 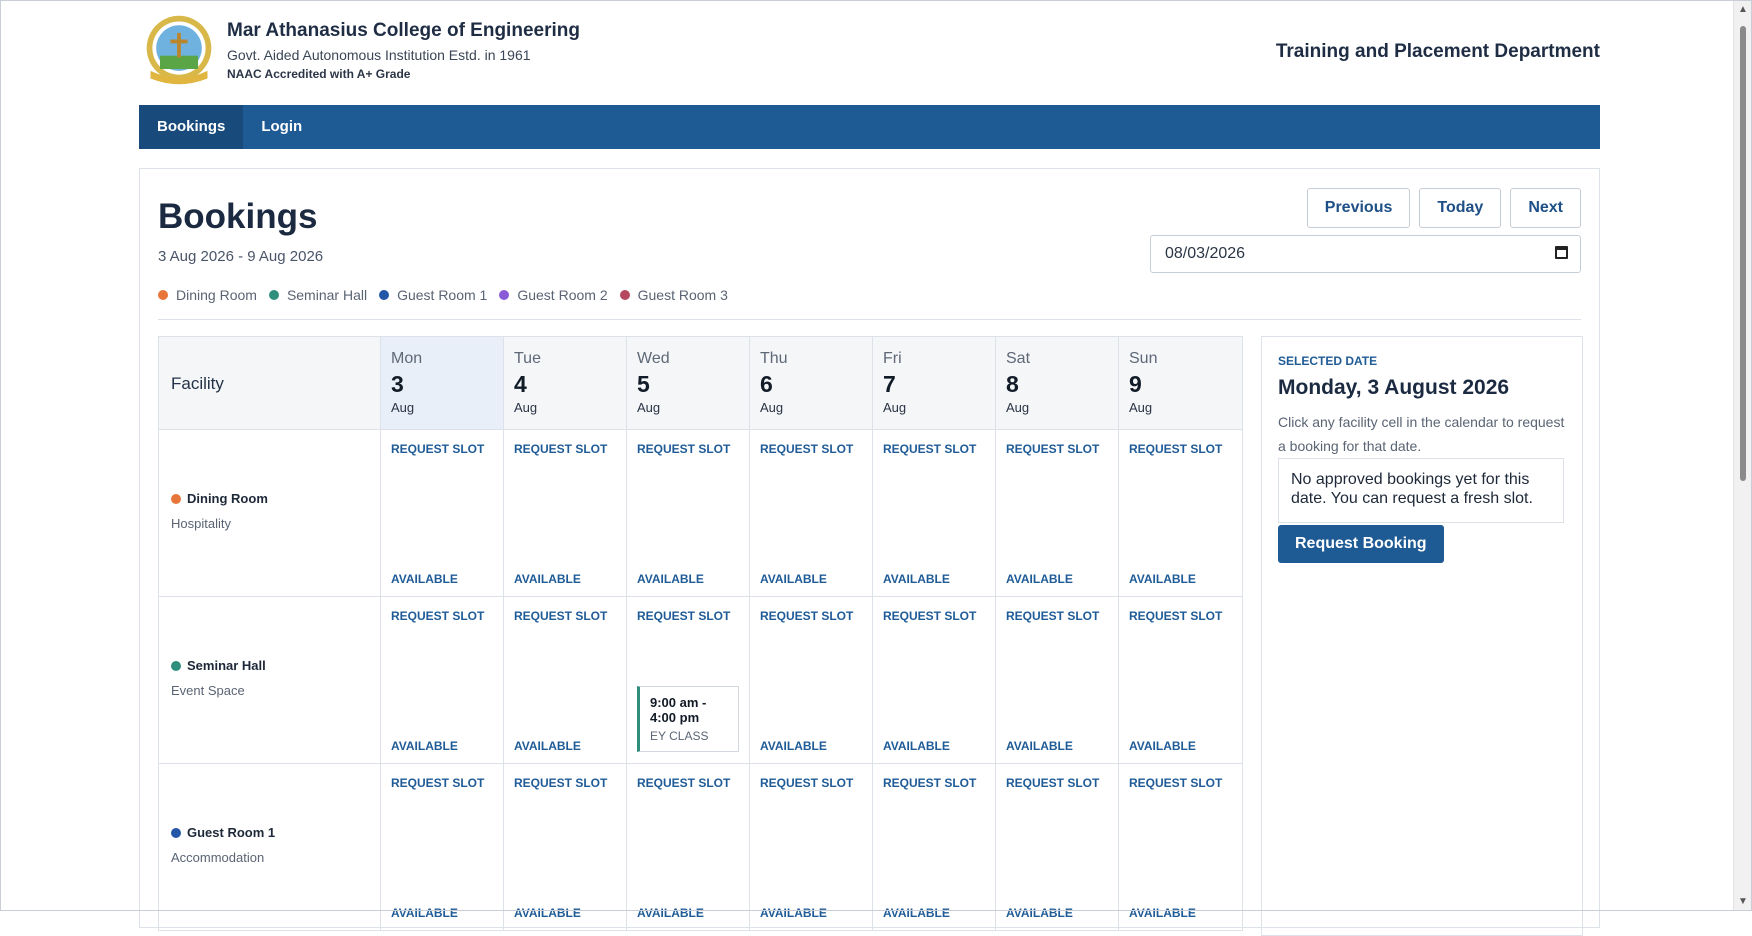 What do you see at coordinates (1743, 253) in the screenshot?
I see `scrollbar-thumb` at bounding box center [1743, 253].